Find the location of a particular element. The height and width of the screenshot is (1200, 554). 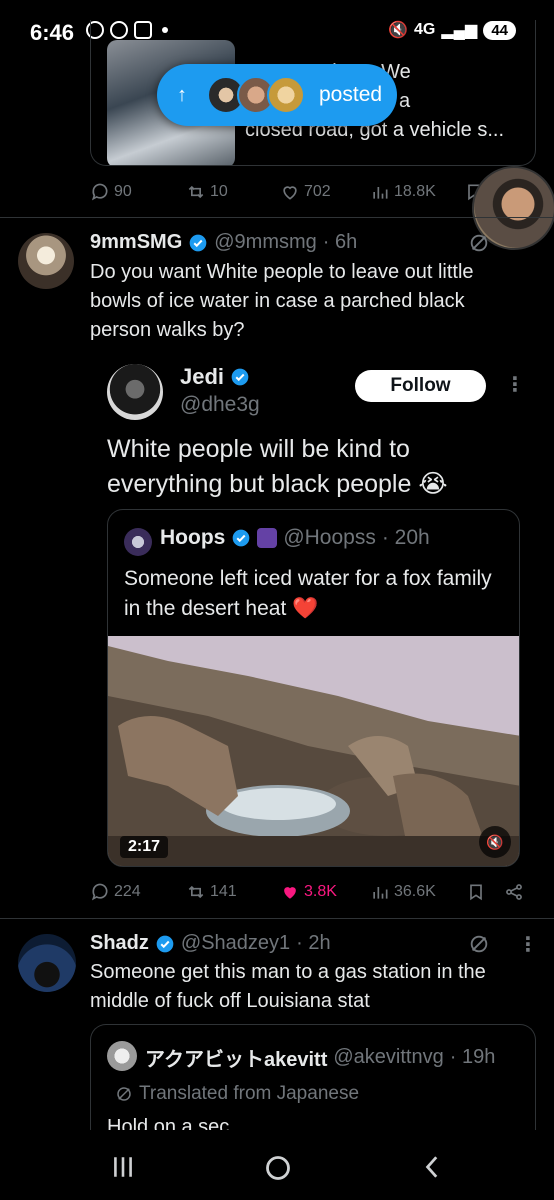

repost-count: 141 is located at coordinates (223, 891).